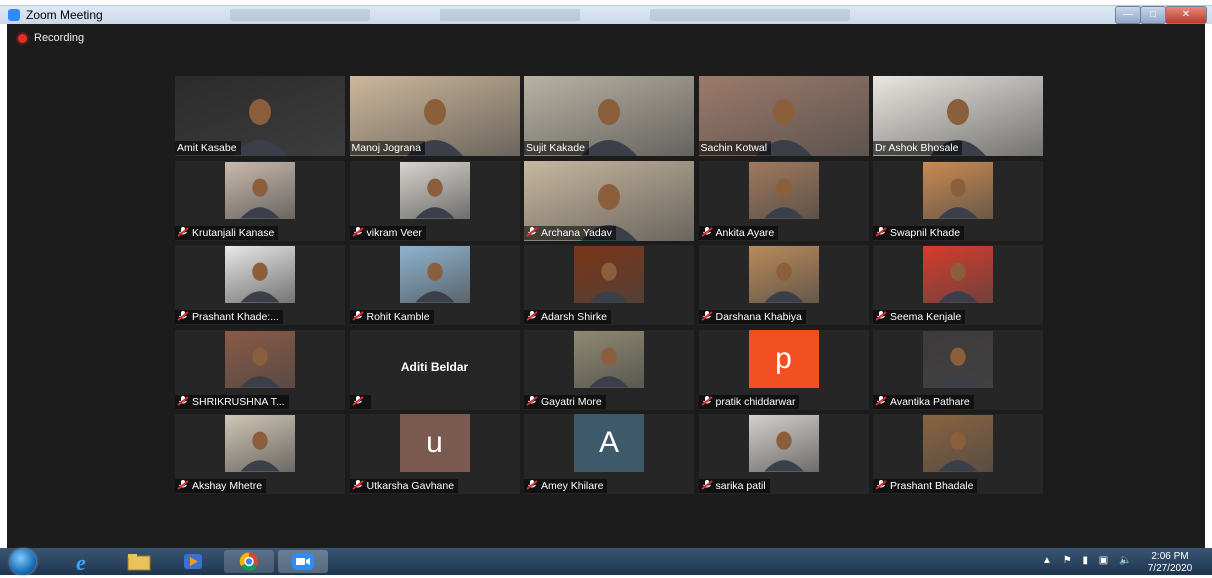 This screenshot has width=1212, height=578. I want to click on show-hidden-icons-icon: ▲, so click(1047, 560).